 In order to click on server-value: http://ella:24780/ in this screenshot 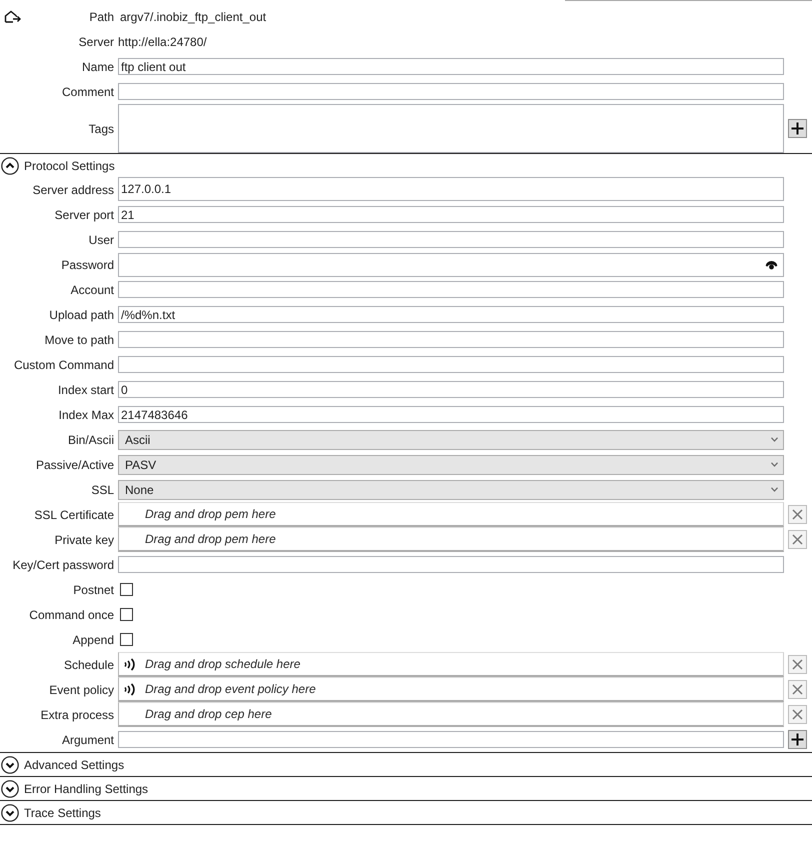, I will do `click(163, 41)`.